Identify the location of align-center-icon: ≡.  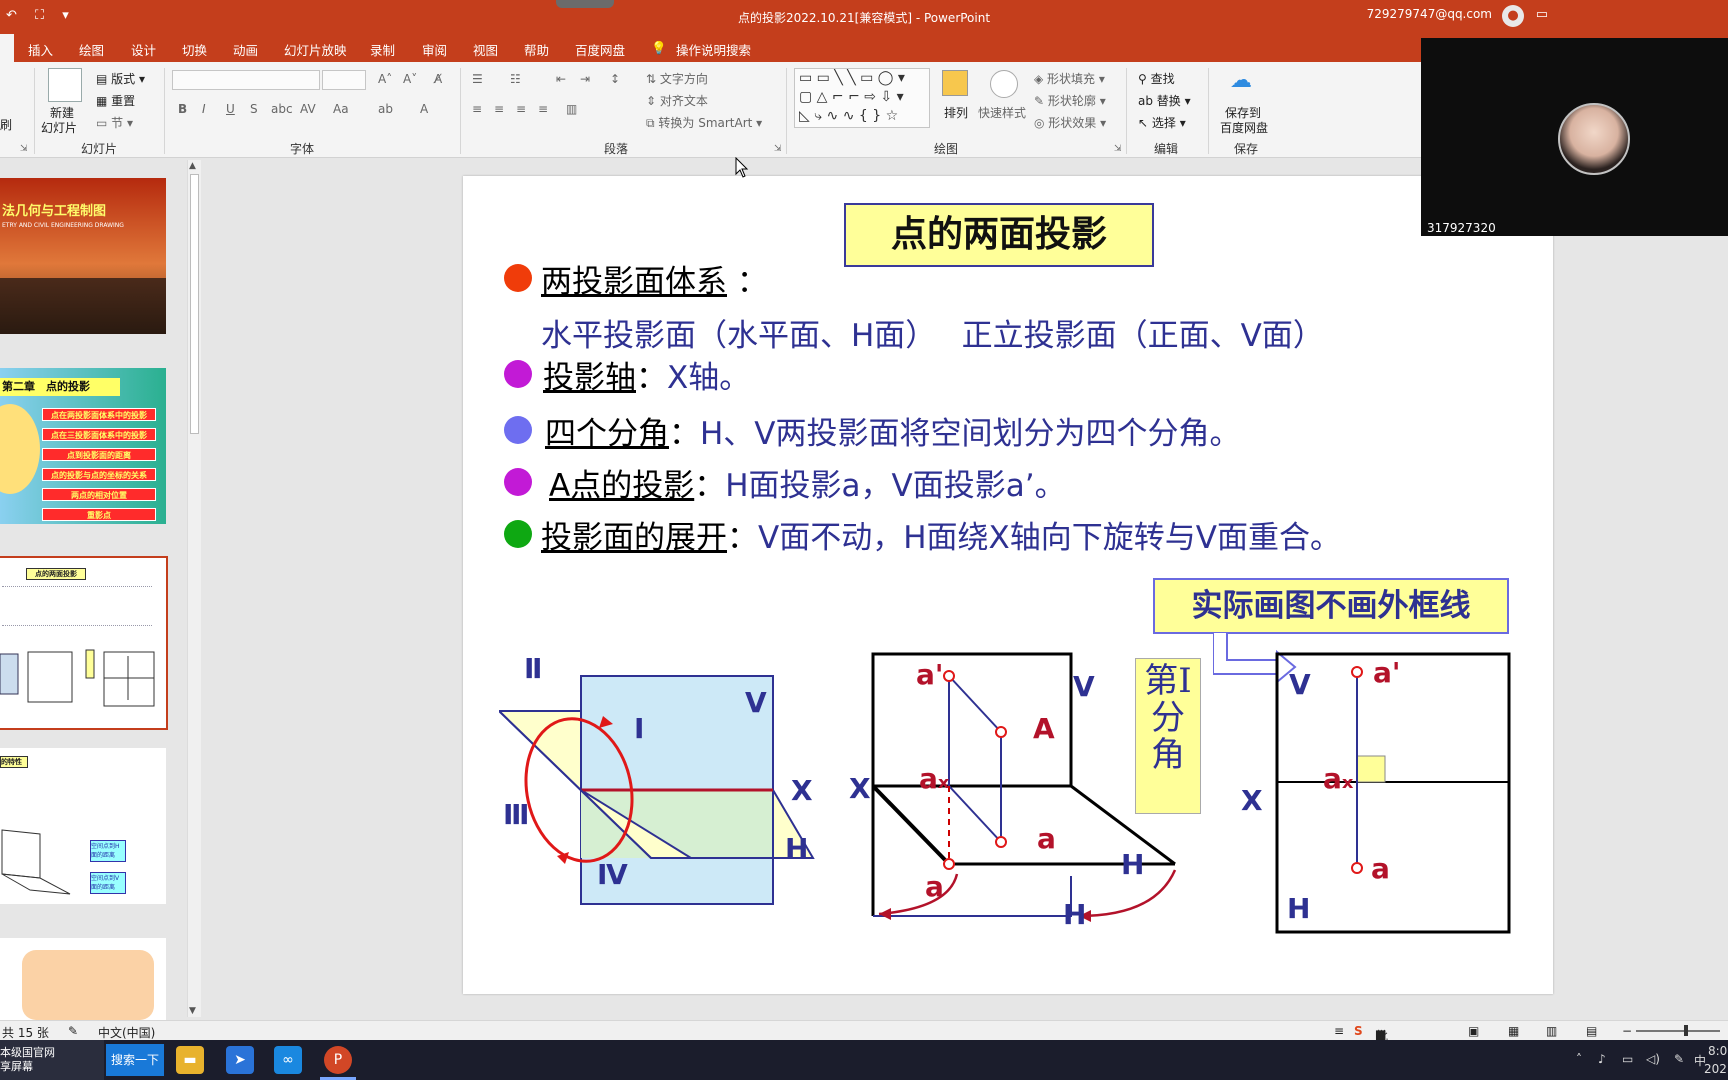
(499, 109).